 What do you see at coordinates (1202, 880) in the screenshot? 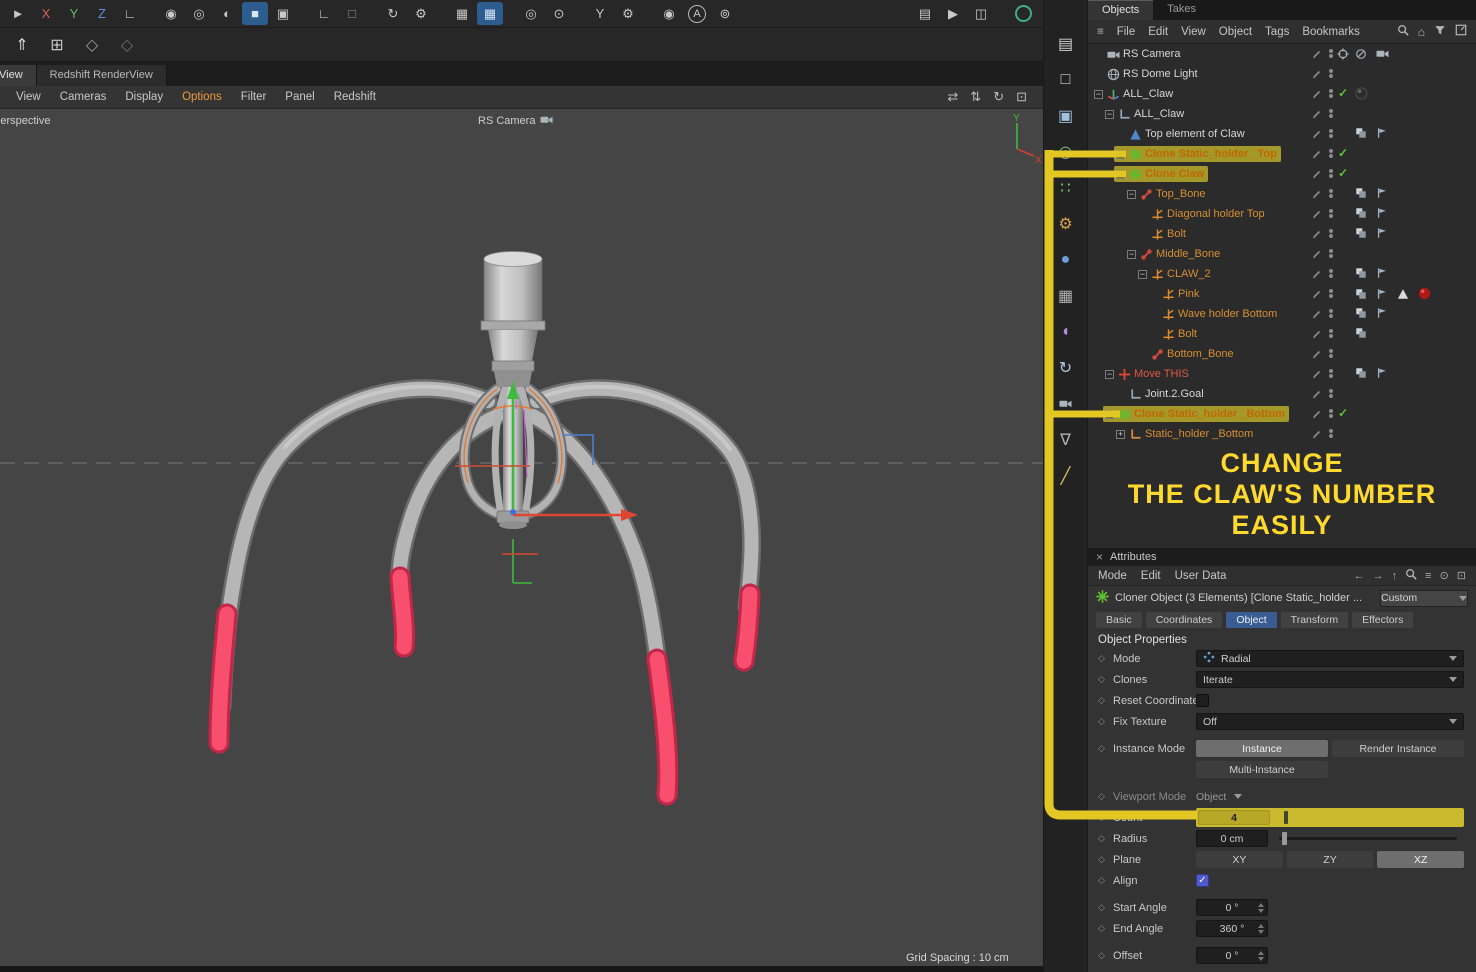
I see `checkbox-align: ✓` at bounding box center [1202, 880].